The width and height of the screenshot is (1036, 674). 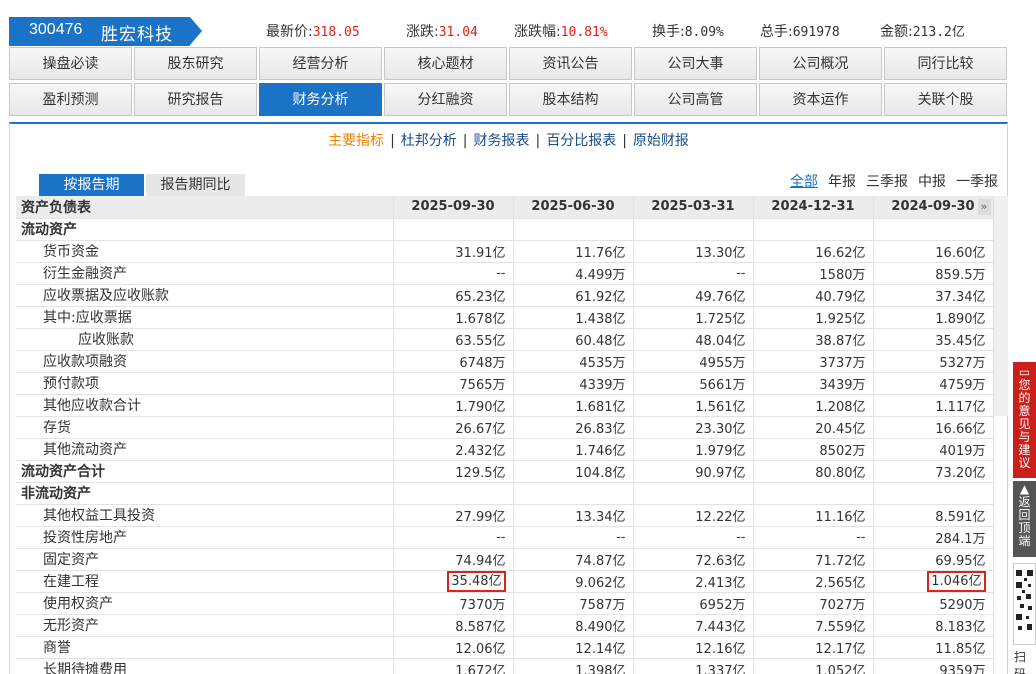 What do you see at coordinates (205, 273) in the screenshot?
I see `row-label: 衍生金融资产` at bounding box center [205, 273].